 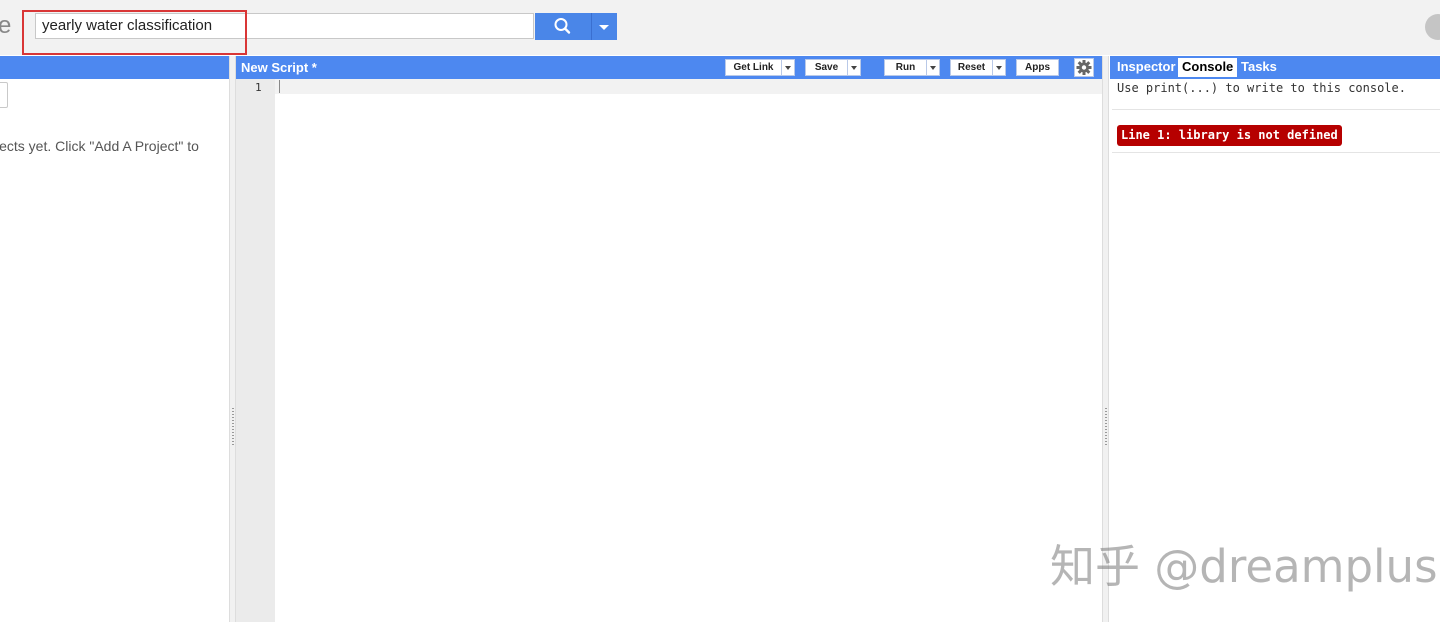 I want to click on reset-dropdown, so click(x=999, y=67).